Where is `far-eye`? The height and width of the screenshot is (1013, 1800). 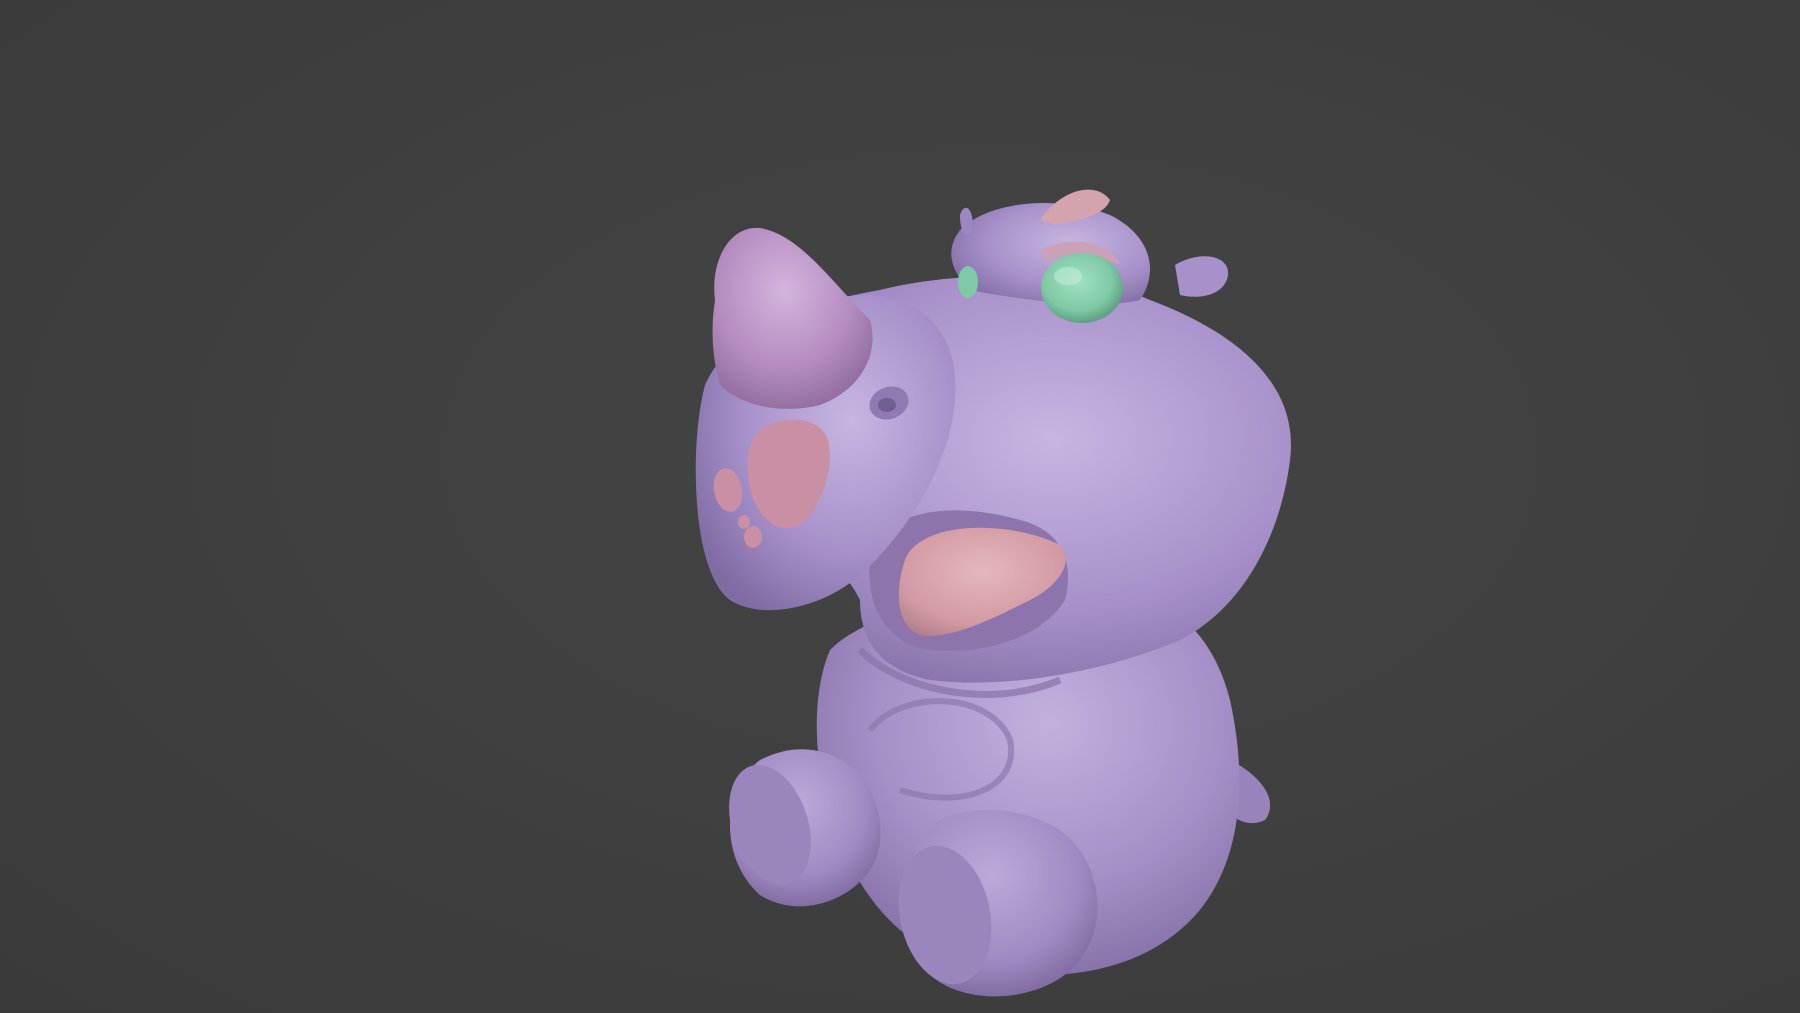 far-eye is located at coordinates (968, 282).